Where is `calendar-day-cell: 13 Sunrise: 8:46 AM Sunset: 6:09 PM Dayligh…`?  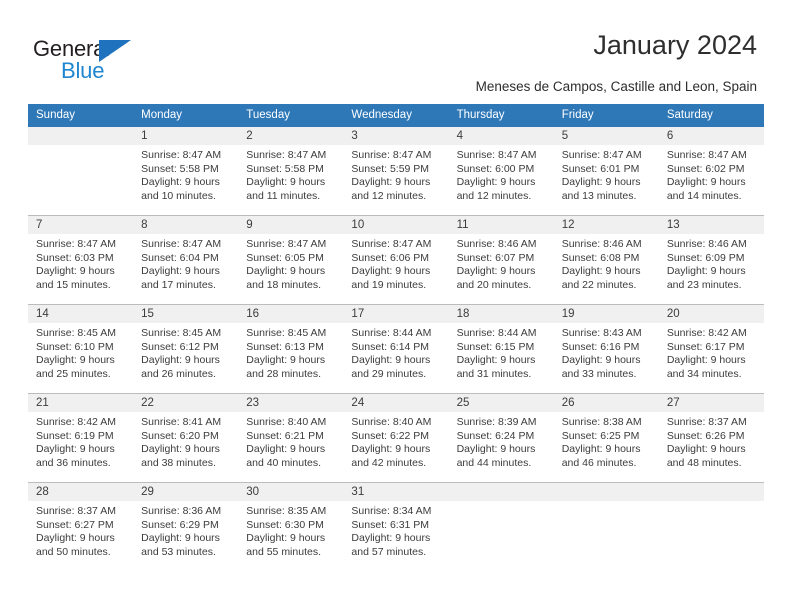 calendar-day-cell: 13 Sunrise: 8:46 AM Sunset: 6:09 PM Dayligh… is located at coordinates (711, 260).